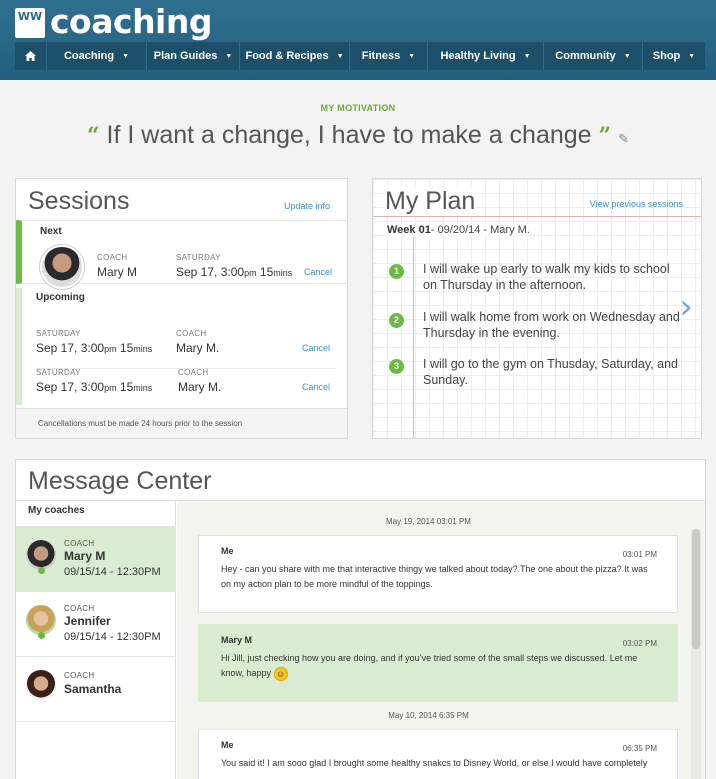  Describe the element at coordinates (696, 654) in the screenshot. I see `thread-scrollbar` at that location.